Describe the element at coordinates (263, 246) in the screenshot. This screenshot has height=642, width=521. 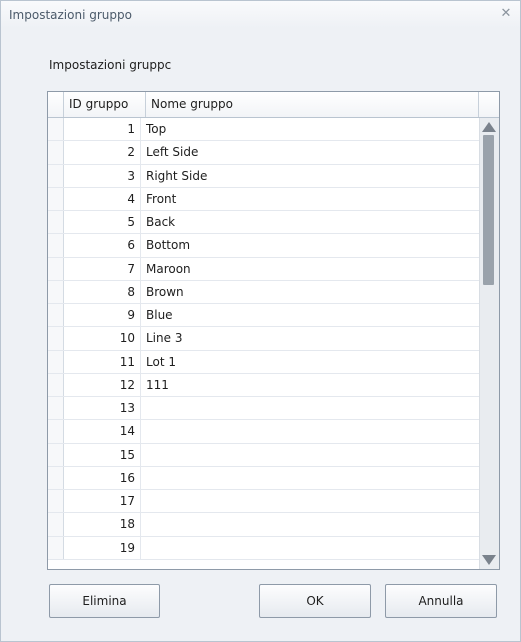
I see `table-row: 6 Bottom` at that location.